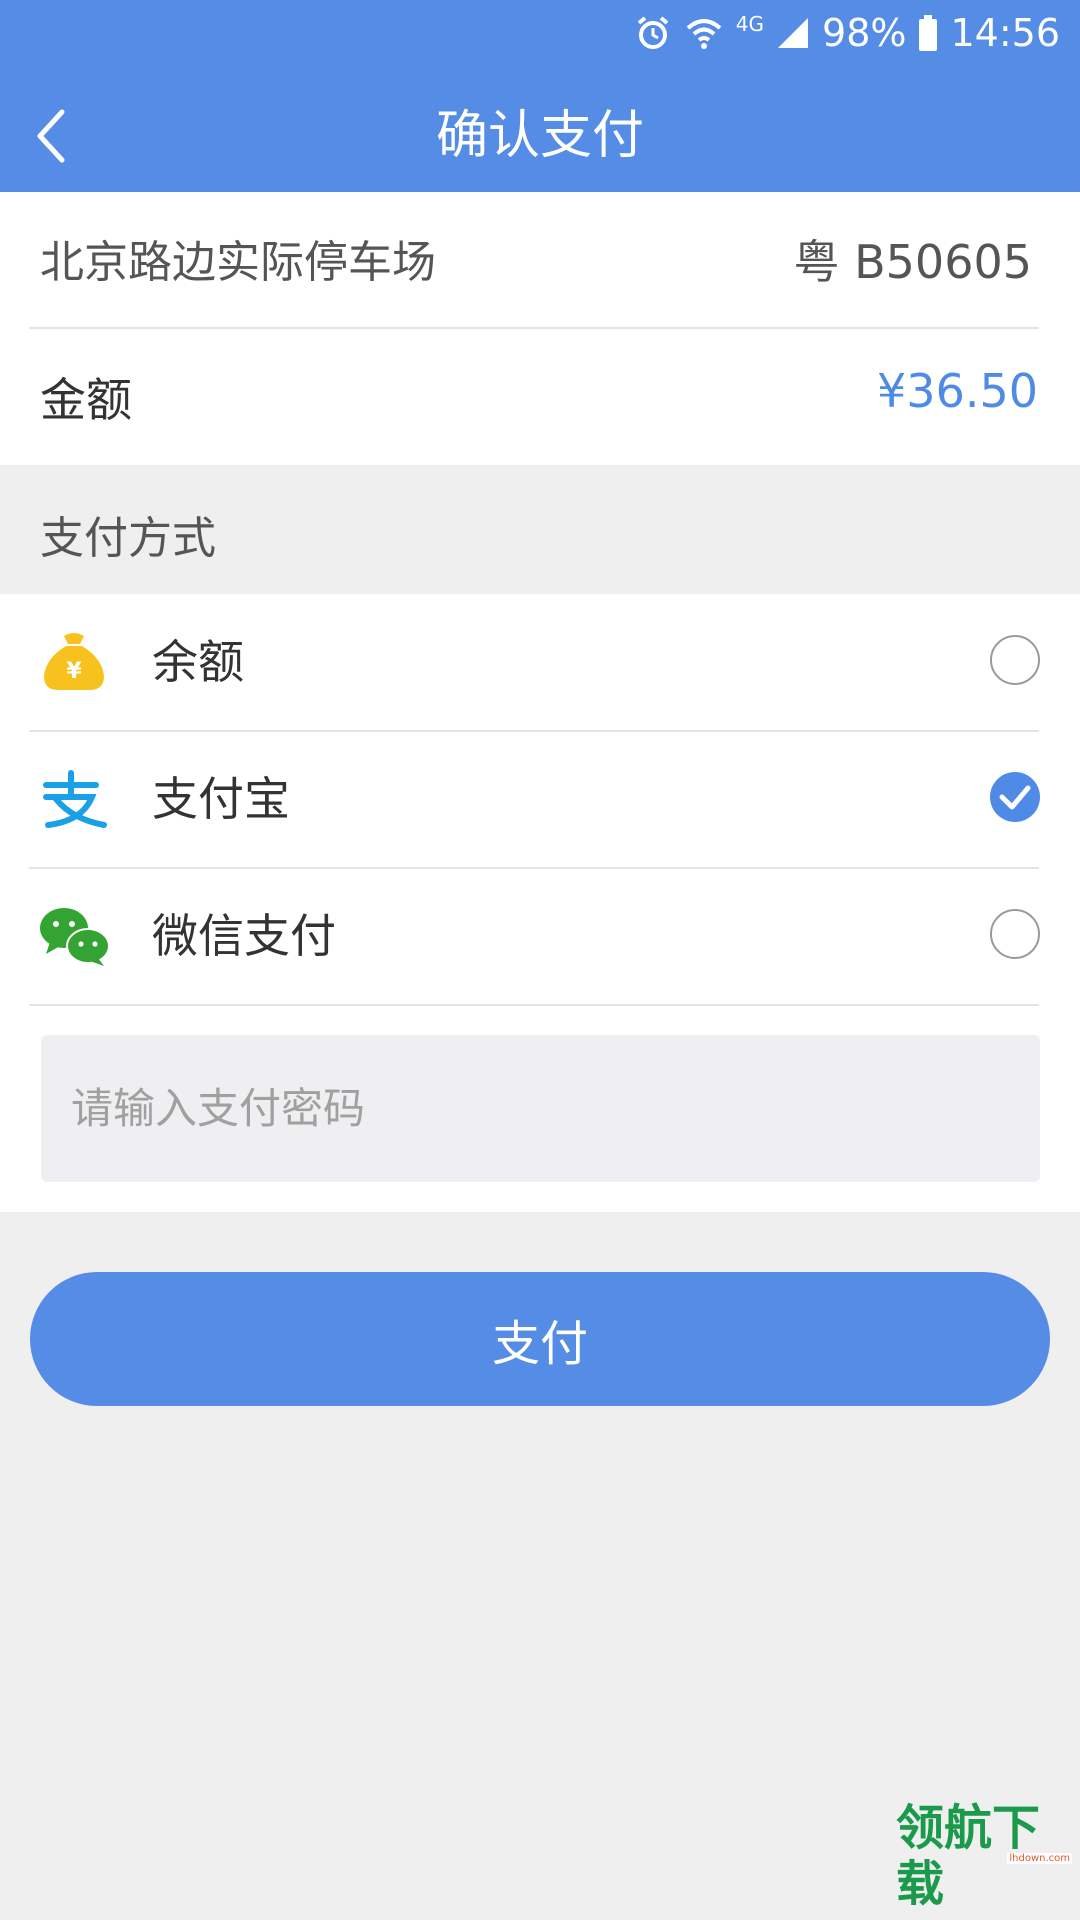 This screenshot has width=1080, height=1920. Describe the element at coordinates (86, 400) in the screenshot. I see `amount-label: 金额` at that location.